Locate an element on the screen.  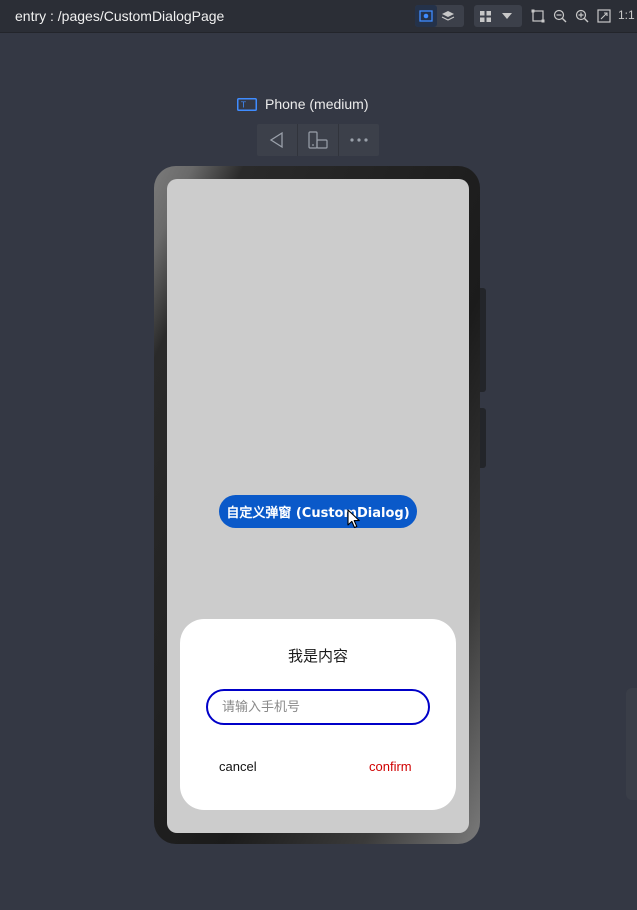
device-controls is located at coordinates (318, 140).